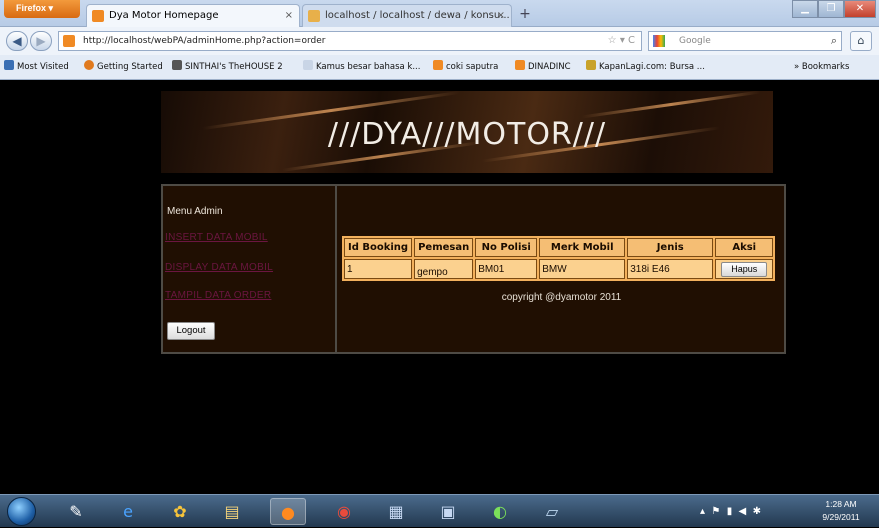  What do you see at coordinates (861, 41) in the screenshot?
I see `home-button: ⌂` at bounding box center [861, 41].